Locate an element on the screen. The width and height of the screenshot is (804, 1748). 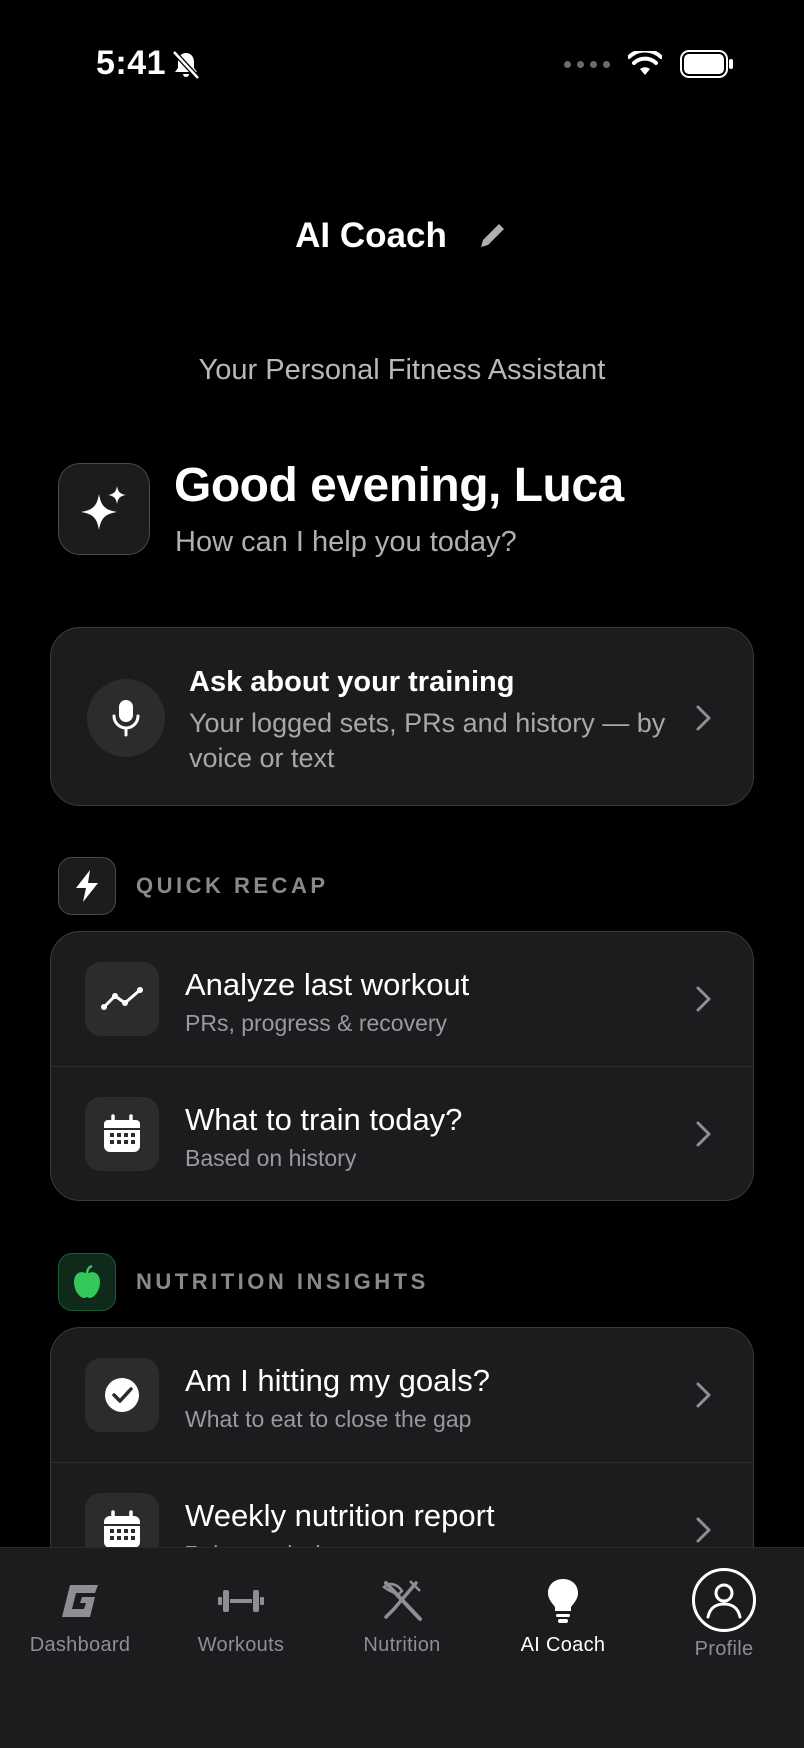
page-title: AI Coach is located at coordinates (371, 235).